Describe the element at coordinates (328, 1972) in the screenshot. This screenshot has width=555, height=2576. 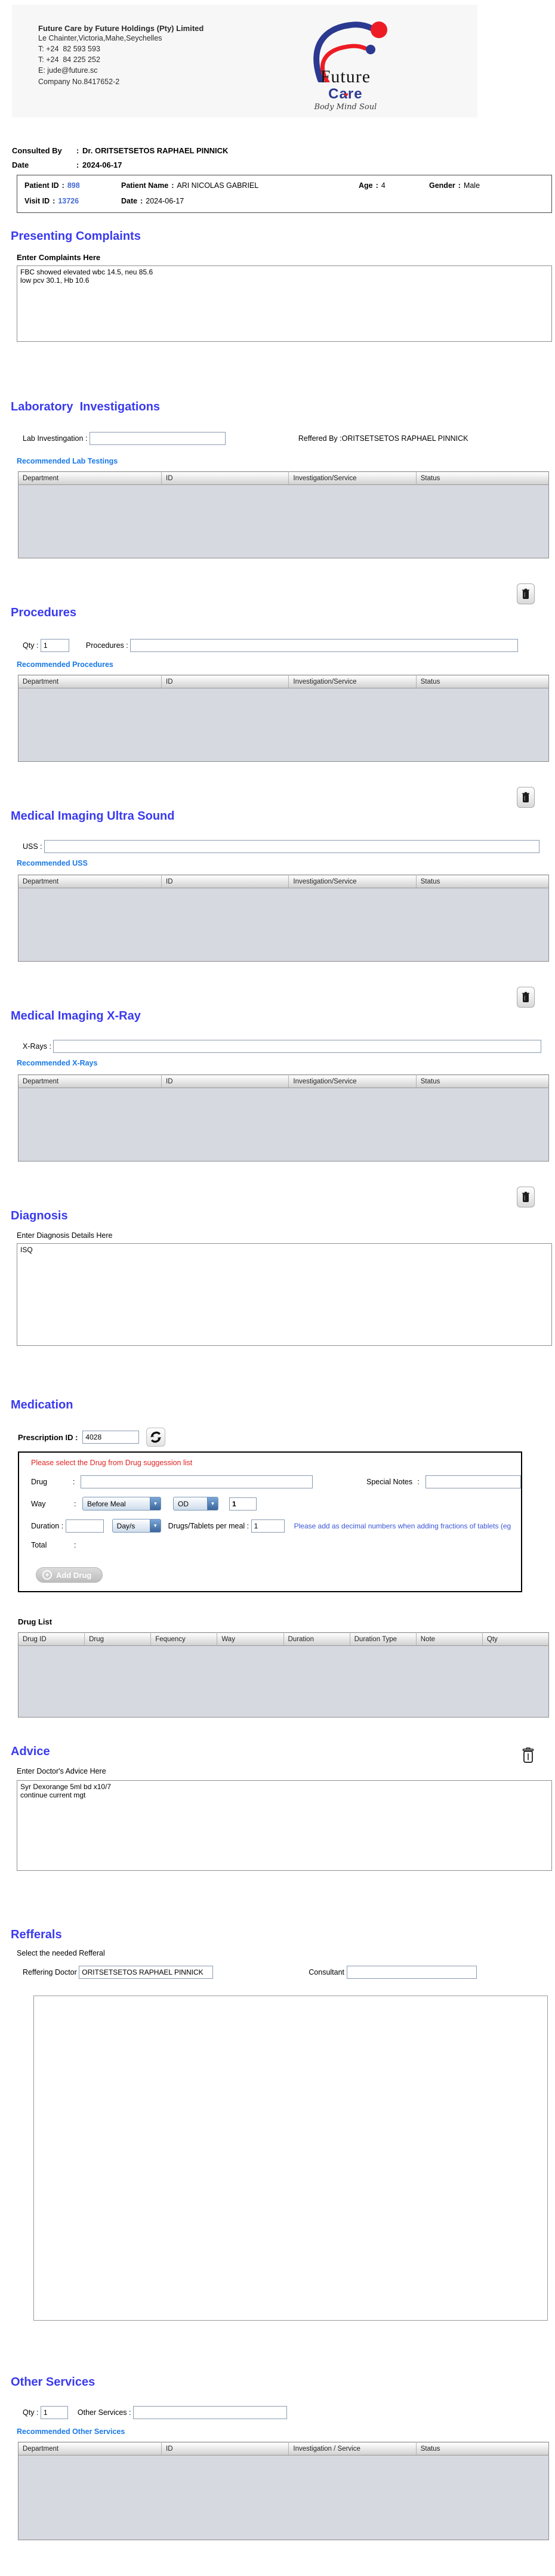
I see `consultant-label: Consultant` at that location.